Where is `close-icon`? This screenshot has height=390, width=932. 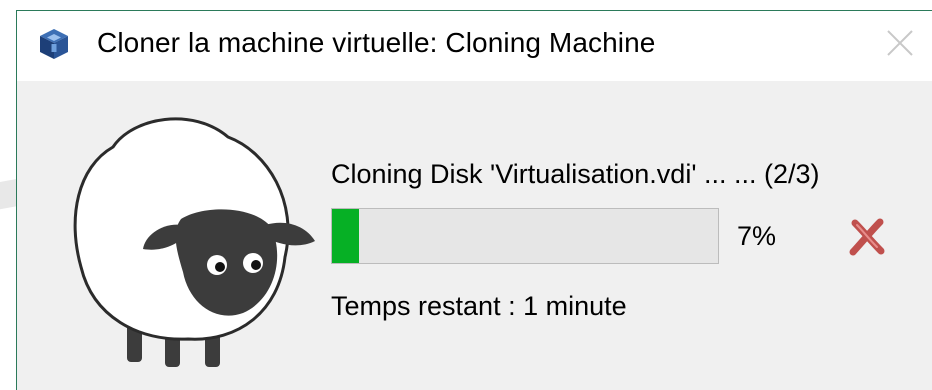 close-icon is located at coordinates (900, 43).